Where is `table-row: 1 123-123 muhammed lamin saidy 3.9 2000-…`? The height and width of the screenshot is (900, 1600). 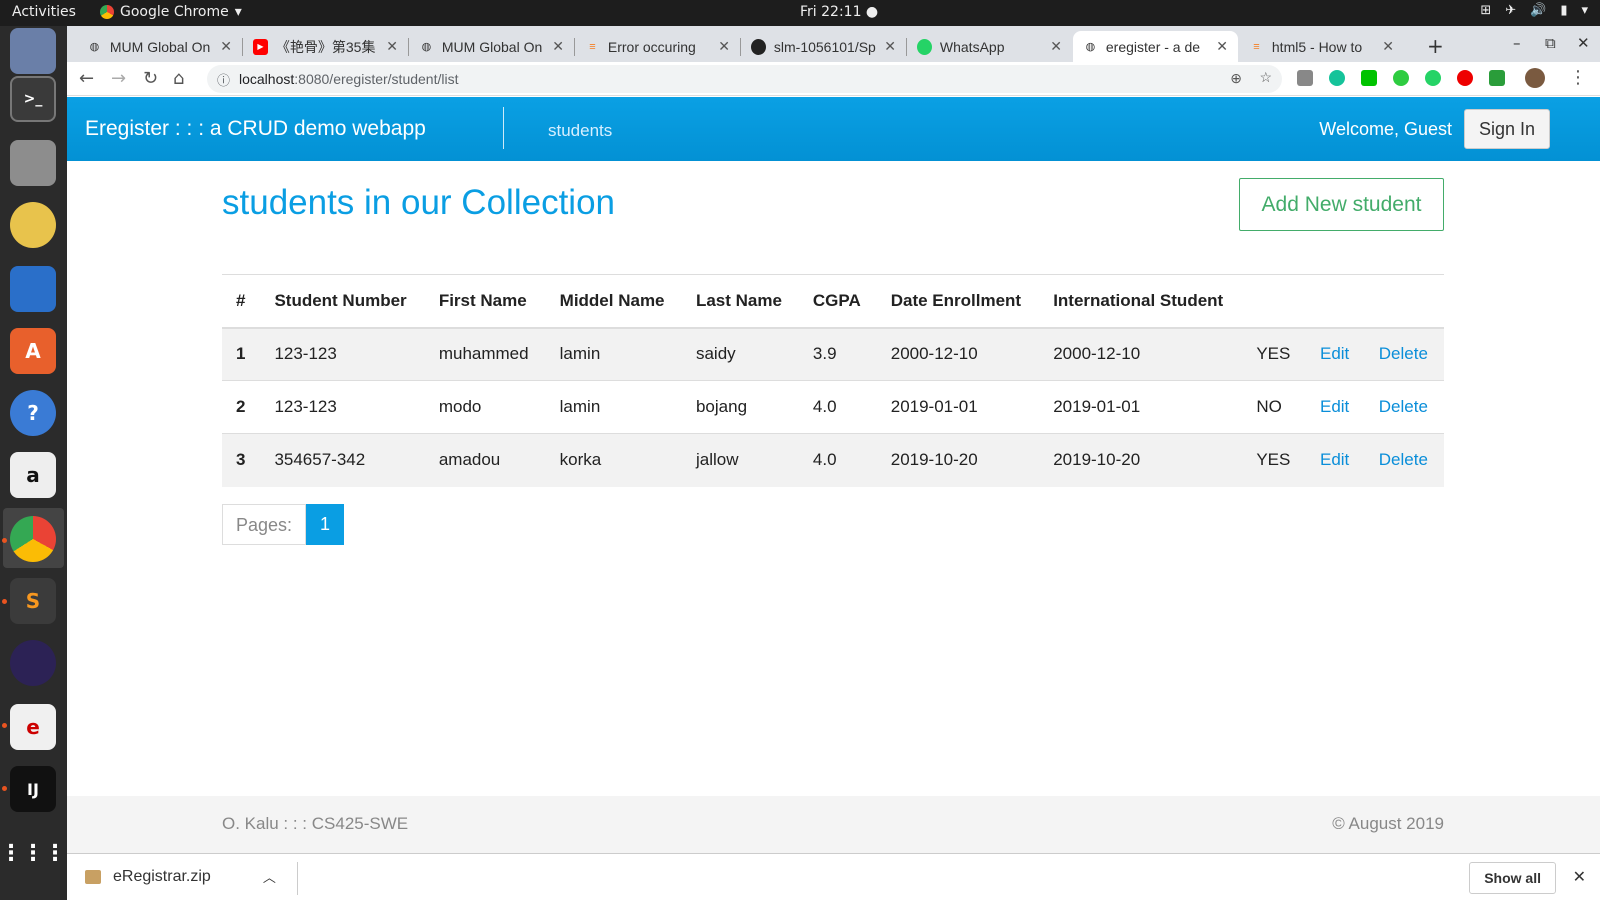
table-row: 1 123-123 muhammed lamin saidy 3.9 2000-… is located at coordinates (833, 354).